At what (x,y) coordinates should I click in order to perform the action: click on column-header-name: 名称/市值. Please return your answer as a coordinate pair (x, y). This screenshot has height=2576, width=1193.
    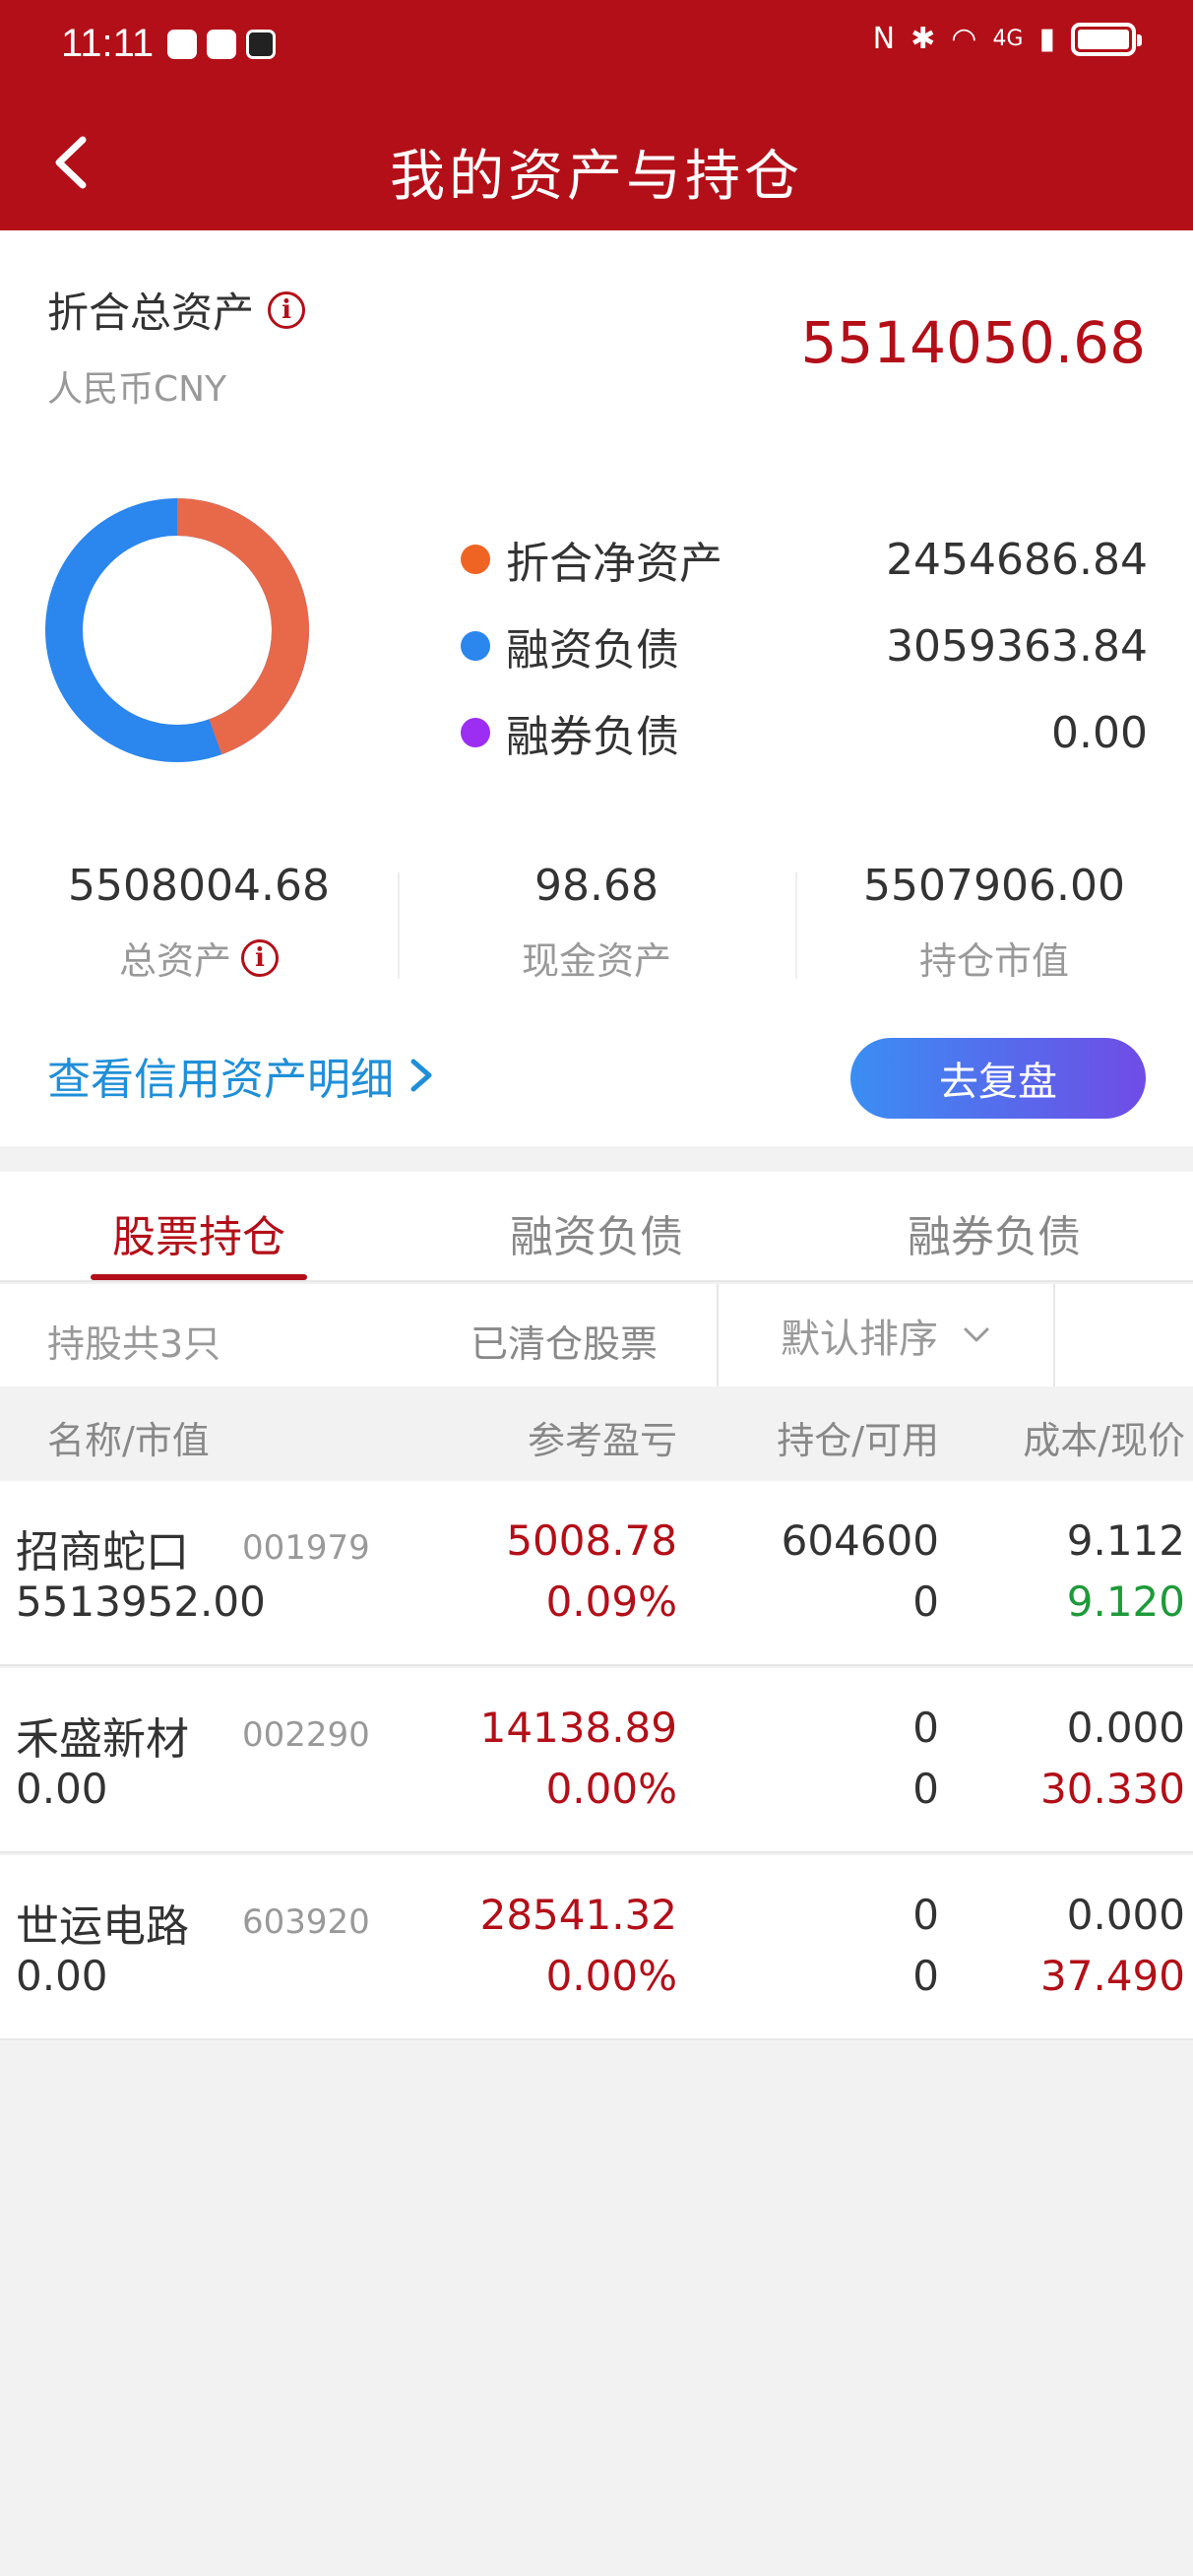
    Looking at the image, I should click on (128, 1437).